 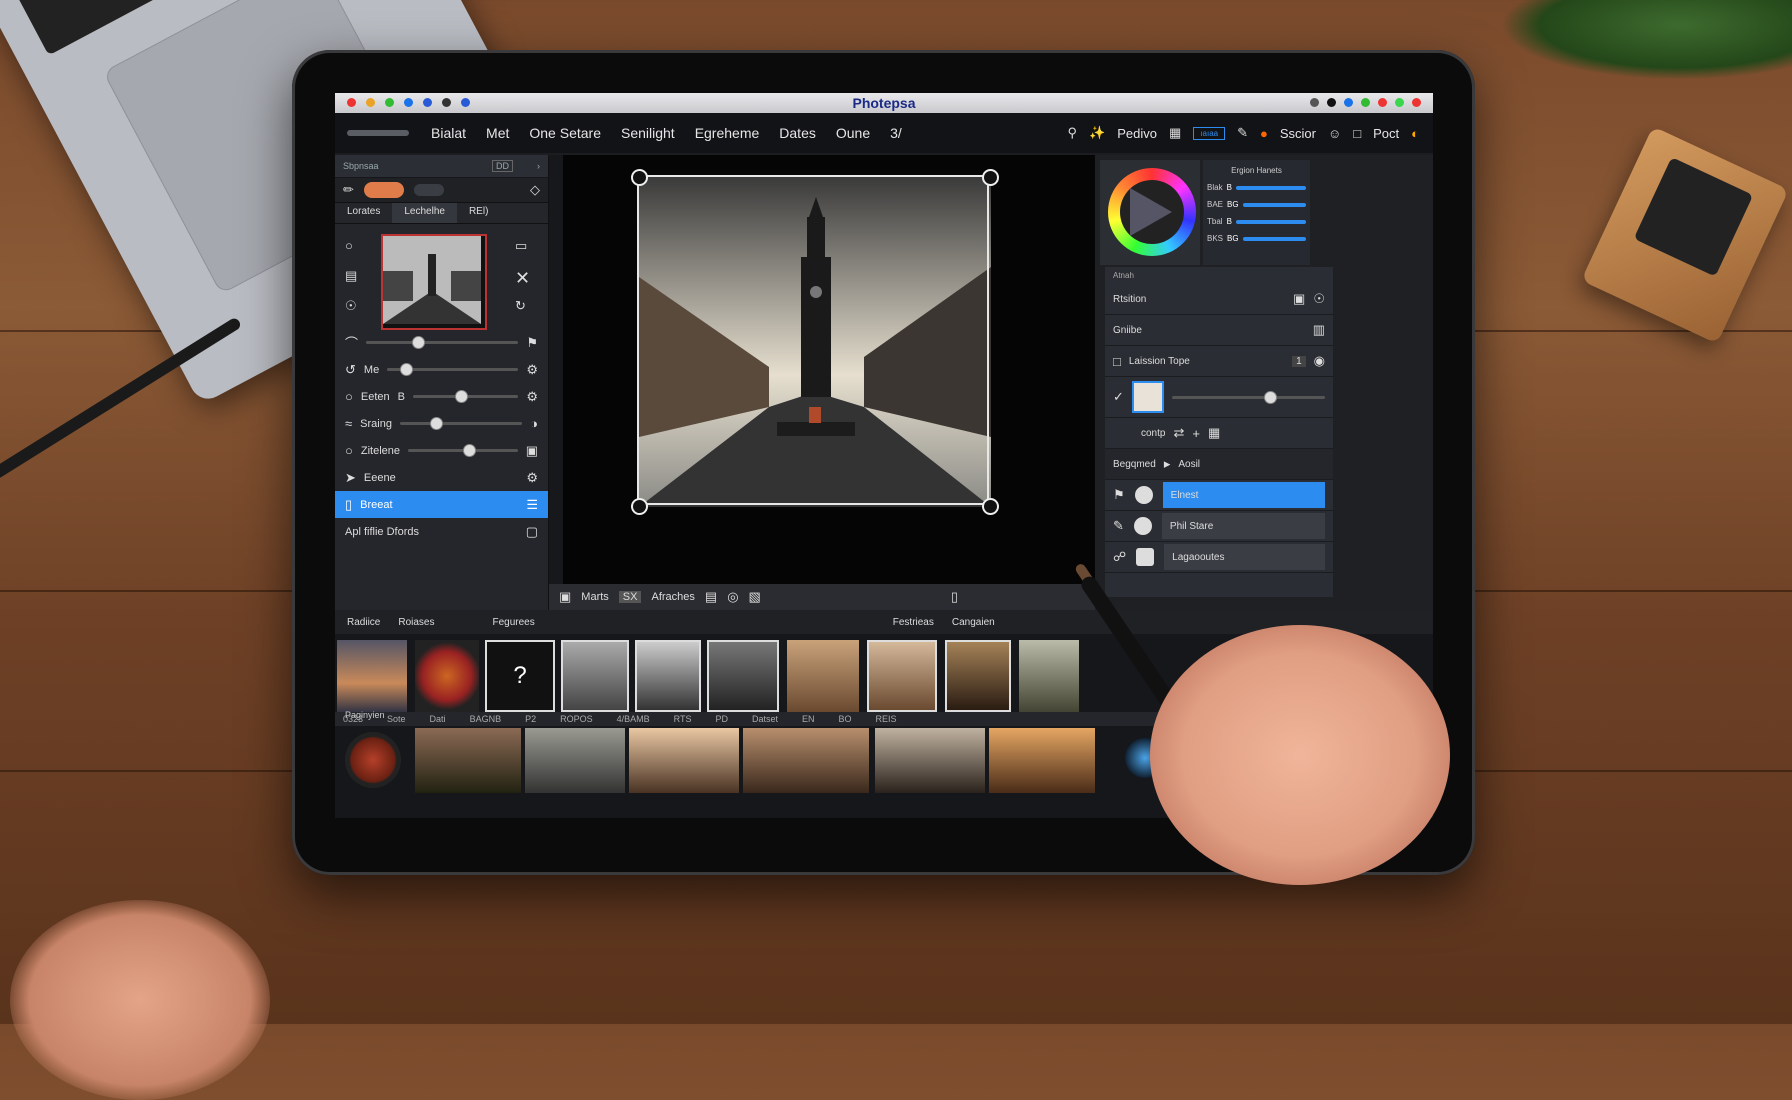 What do you see at coordinates (973, 622) in the screenshot?
I see `browser-tab: Cangaien` at bounding box center [973, 622].